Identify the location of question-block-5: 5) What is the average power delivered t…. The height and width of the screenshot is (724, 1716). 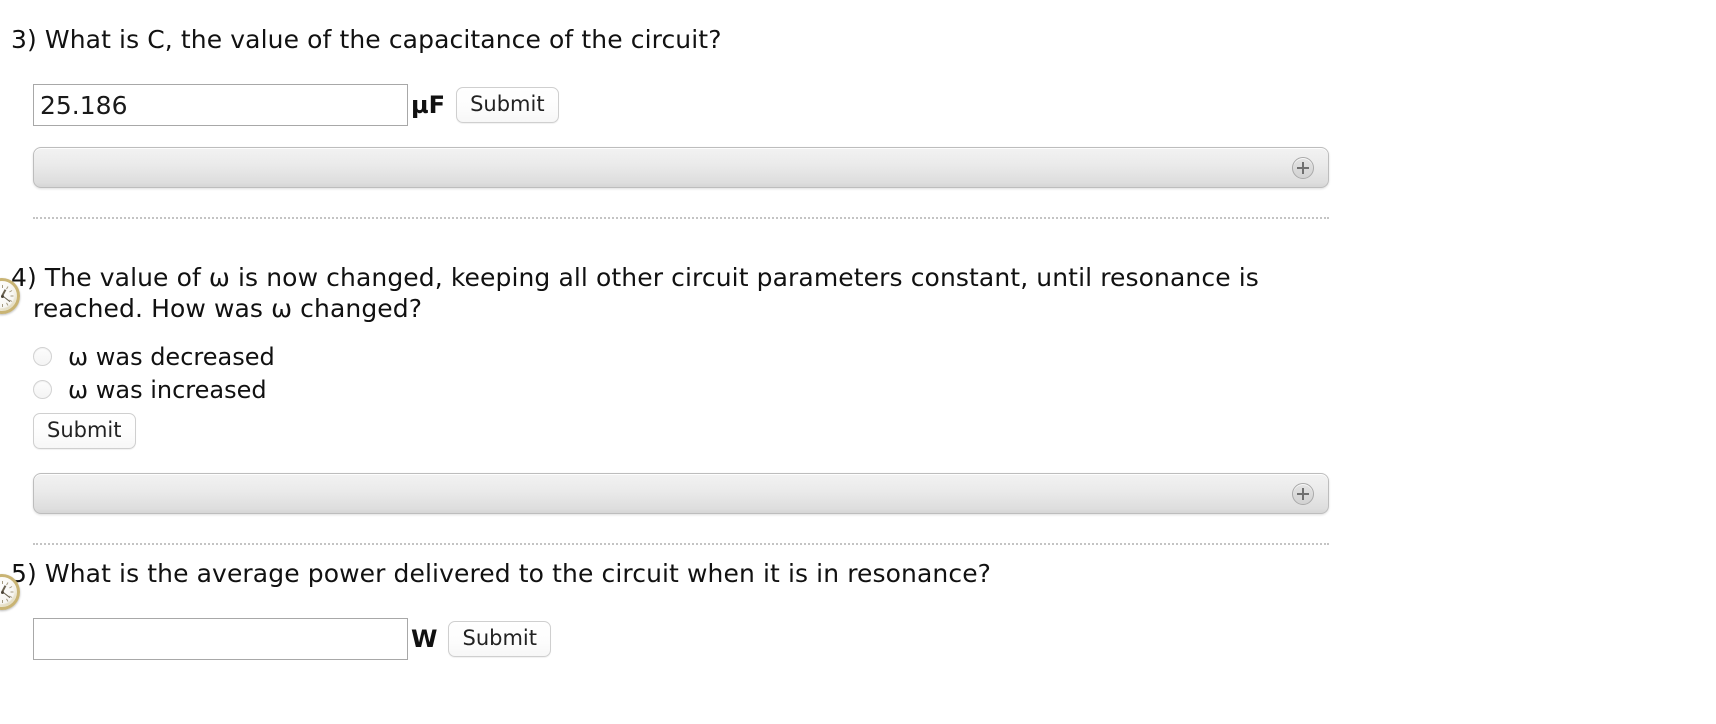
(858, 609).